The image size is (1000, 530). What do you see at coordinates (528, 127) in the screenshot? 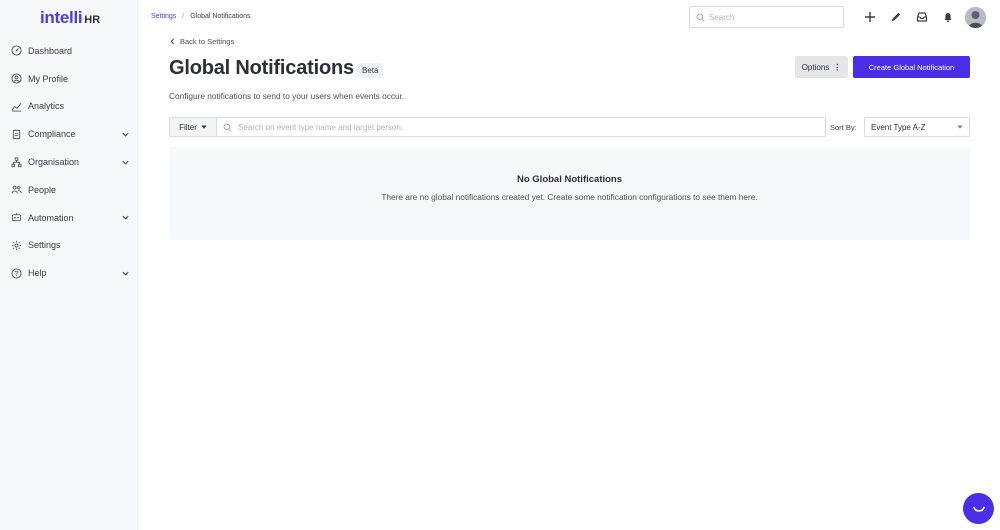
I see `notification-search-input` at bounding box center [528, 127].